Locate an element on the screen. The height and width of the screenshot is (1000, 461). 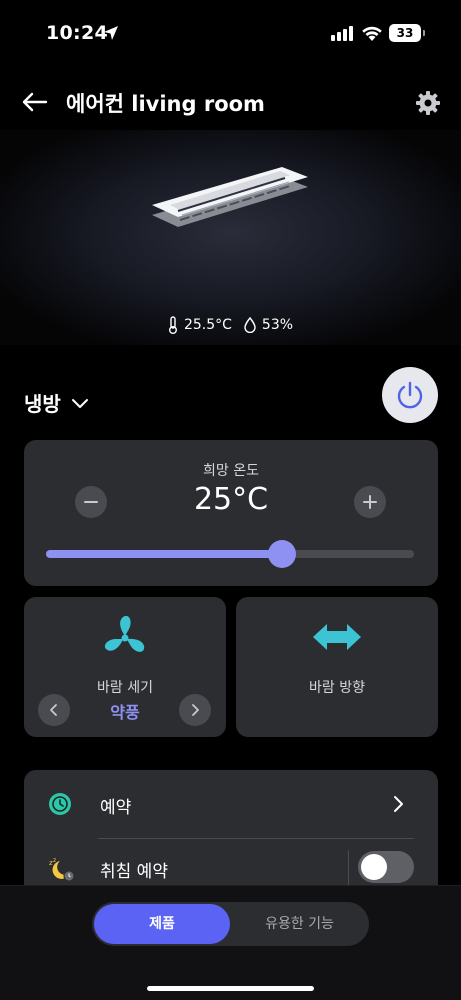
power-icon is located at coordinates (410, 395).